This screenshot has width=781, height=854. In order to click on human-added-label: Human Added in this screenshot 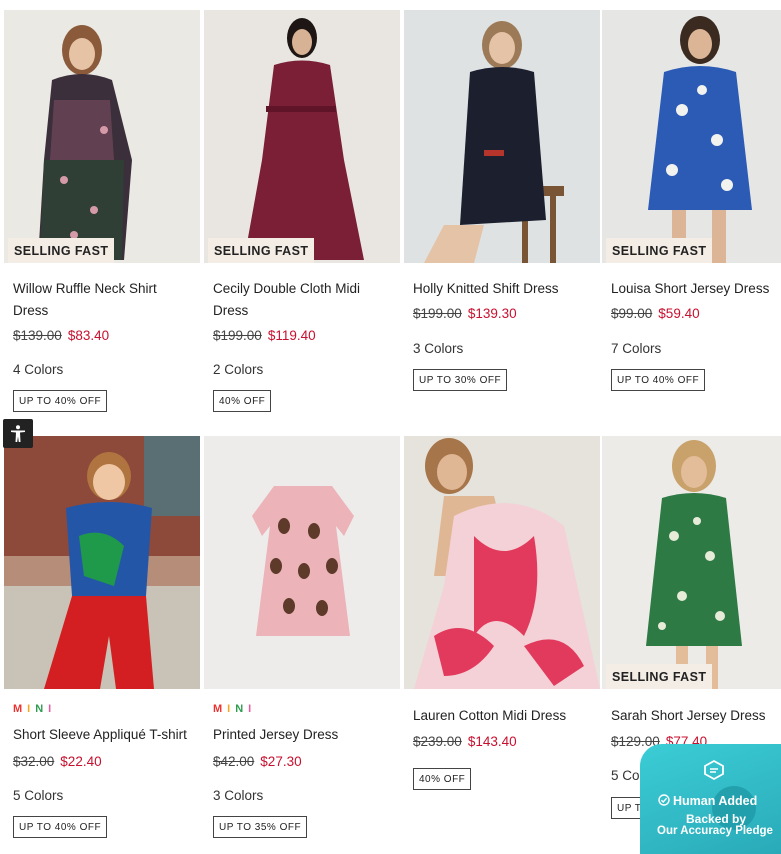, I will do `click(707, 801)`.